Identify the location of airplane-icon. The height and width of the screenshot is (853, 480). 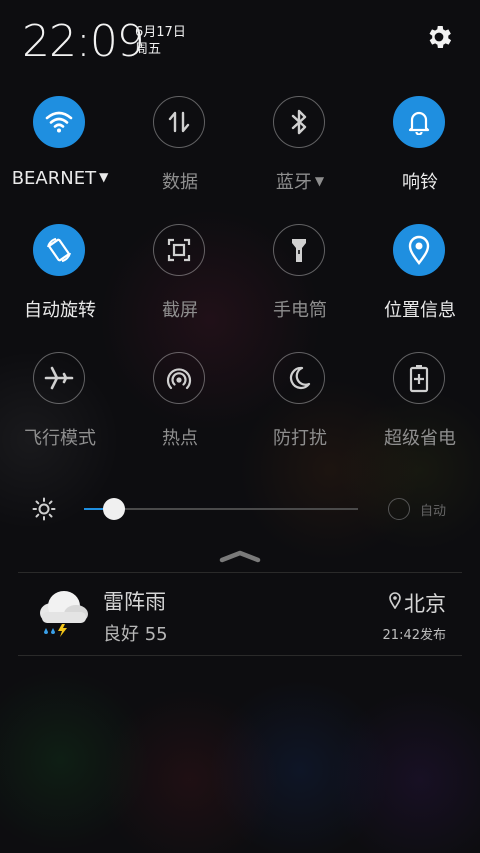
(59, 378).